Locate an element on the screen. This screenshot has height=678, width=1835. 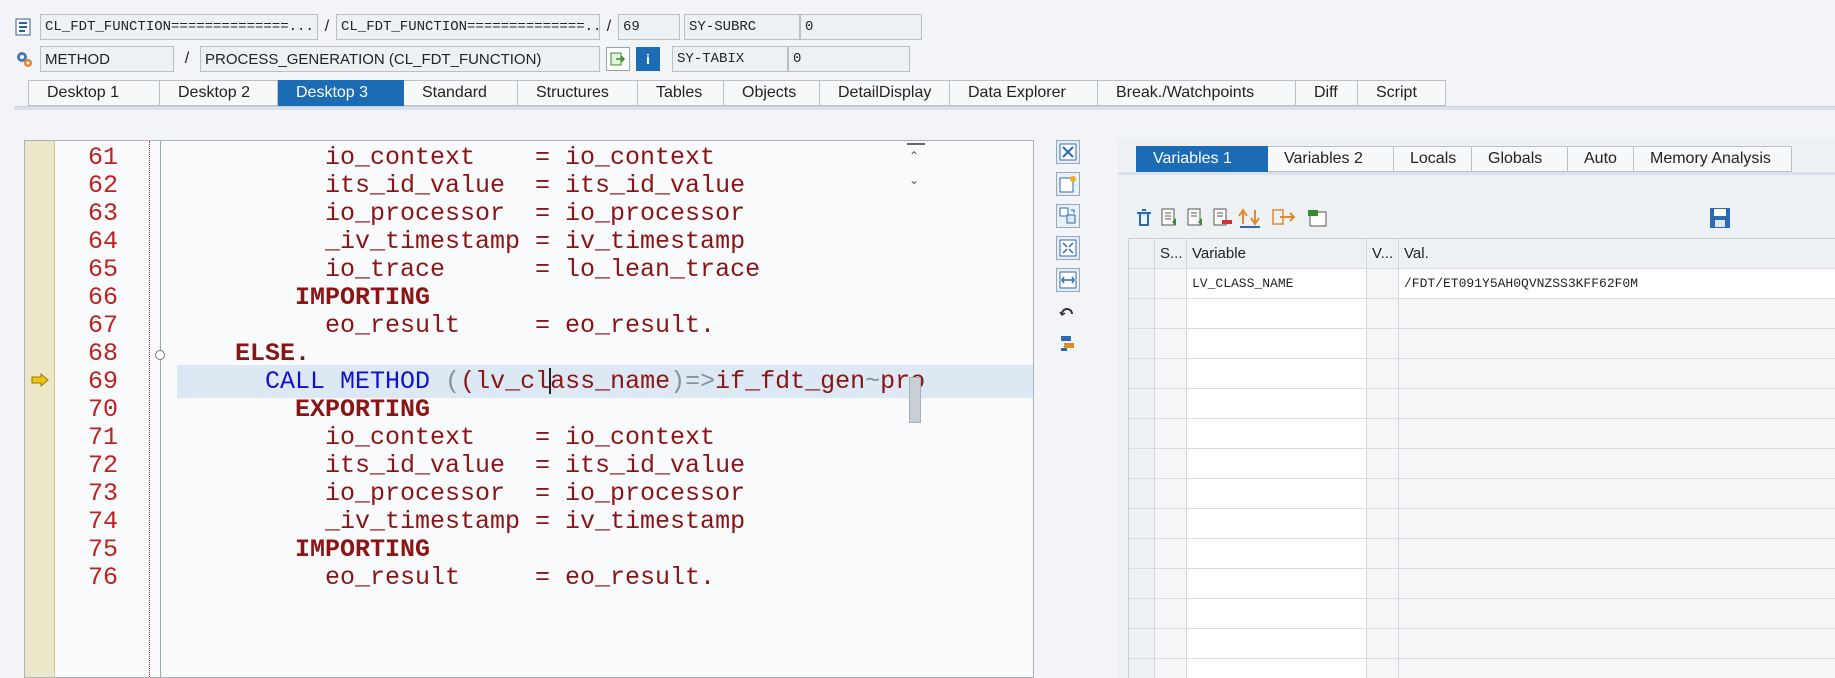
append-row-icon is located at coordinates (1197, 218).